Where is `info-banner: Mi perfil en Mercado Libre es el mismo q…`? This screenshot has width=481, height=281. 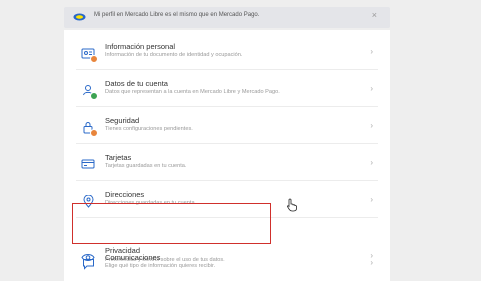
info-banner: Mi perfil en Mercado Libre es el mismo q… is located at coordinates (227, 17).